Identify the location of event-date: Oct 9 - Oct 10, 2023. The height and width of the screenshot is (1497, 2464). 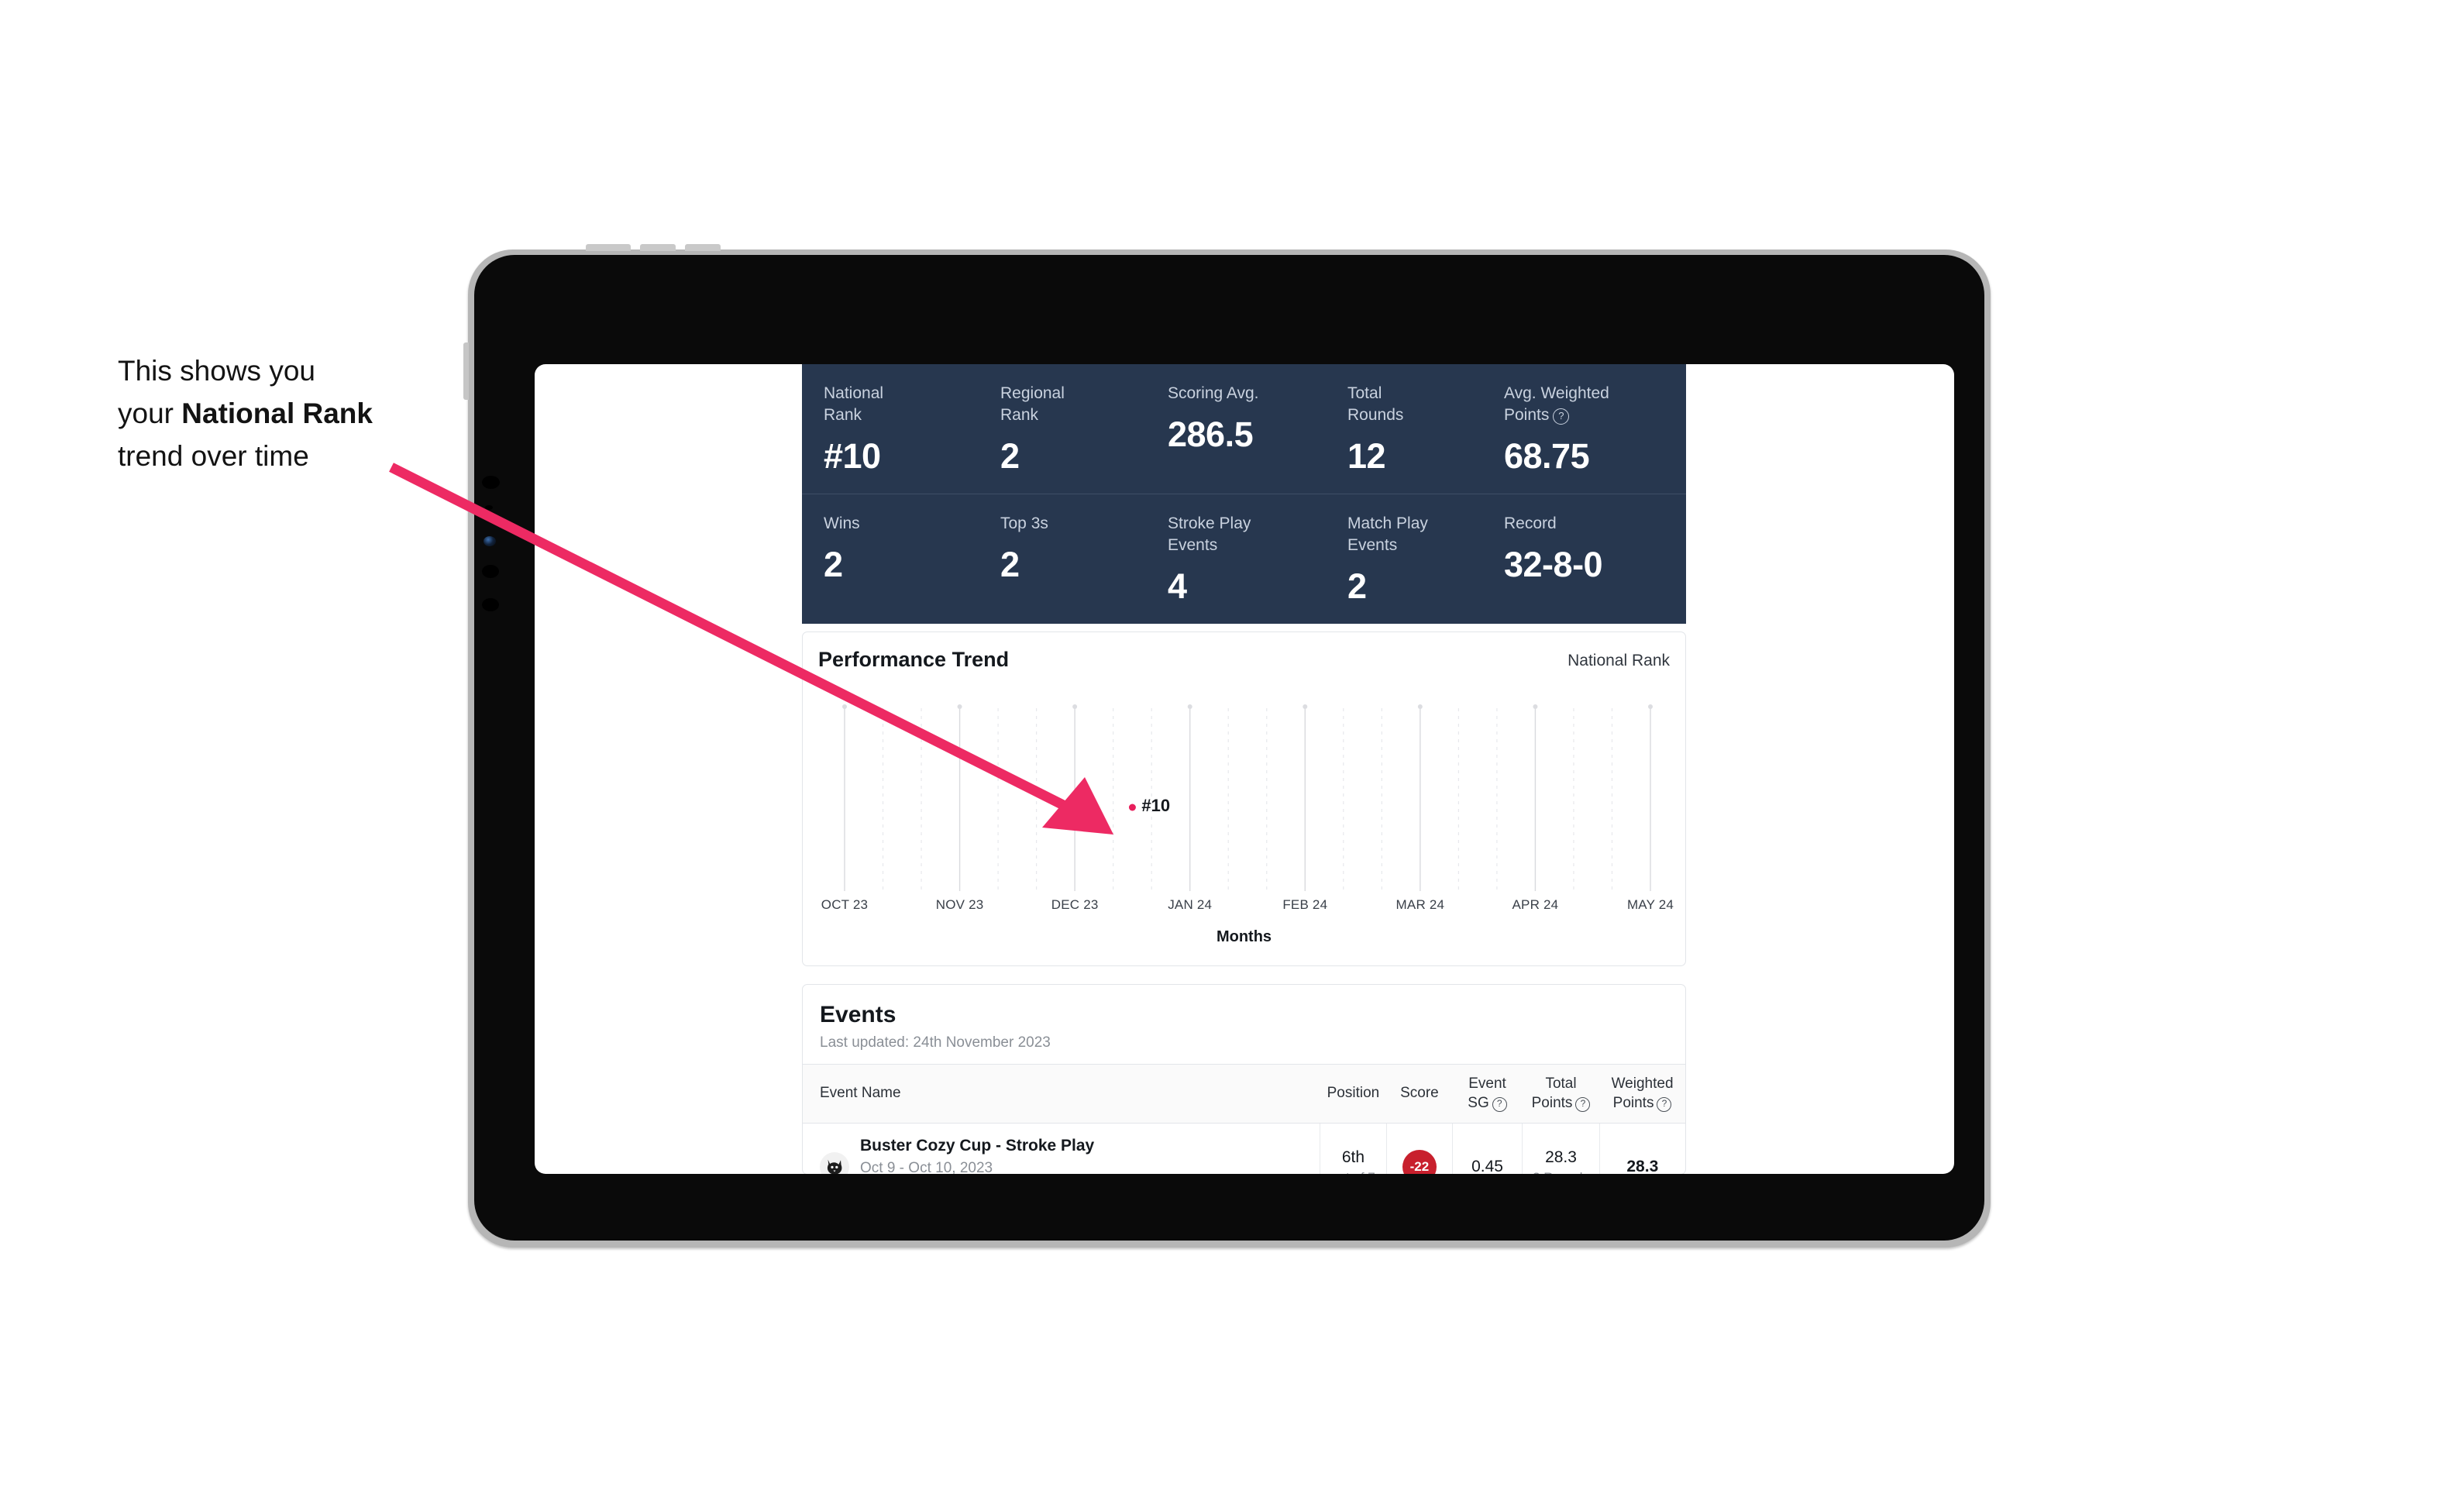
(926, 1166).